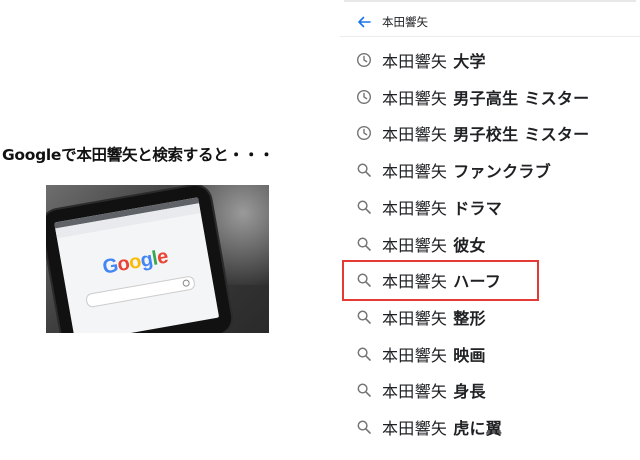 The height and width of the screenshot is (460, 640). I want to click on suggestion-text: 本田響矢 男子校生 ミスター, so click(485, 133).